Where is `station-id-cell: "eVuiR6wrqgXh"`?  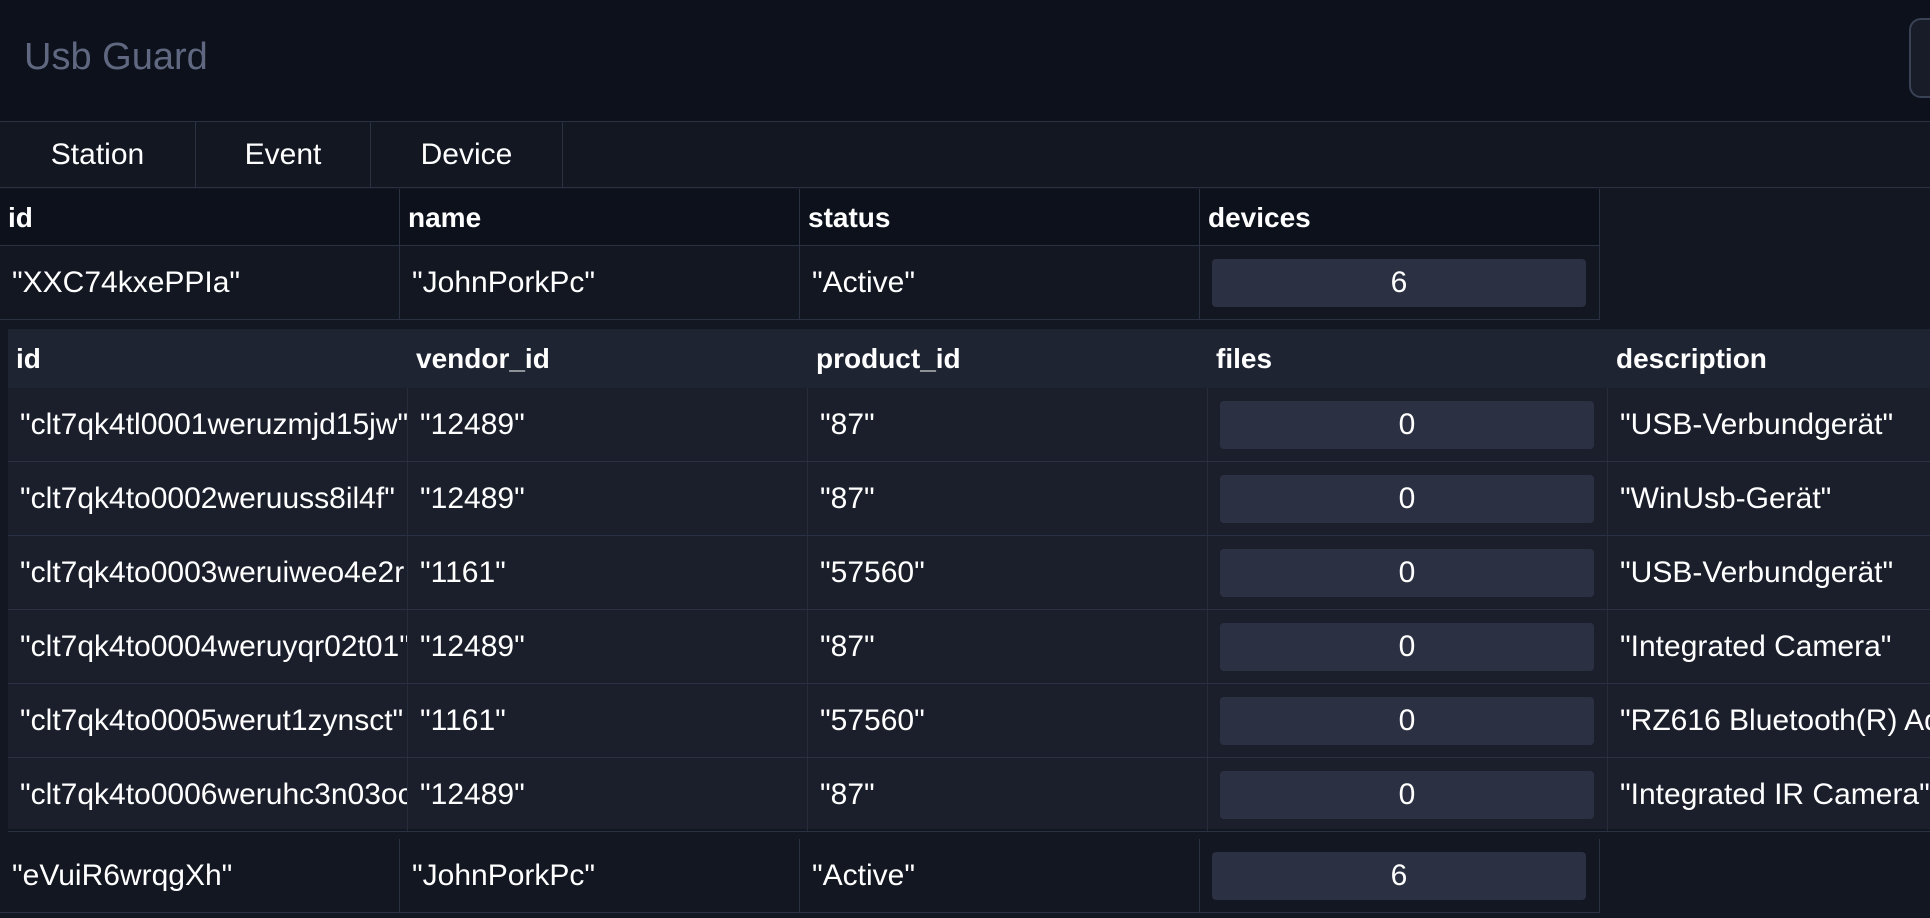
station-id-cell: "eVuiR6wrqgXh" is located at coordinates (200, 875).